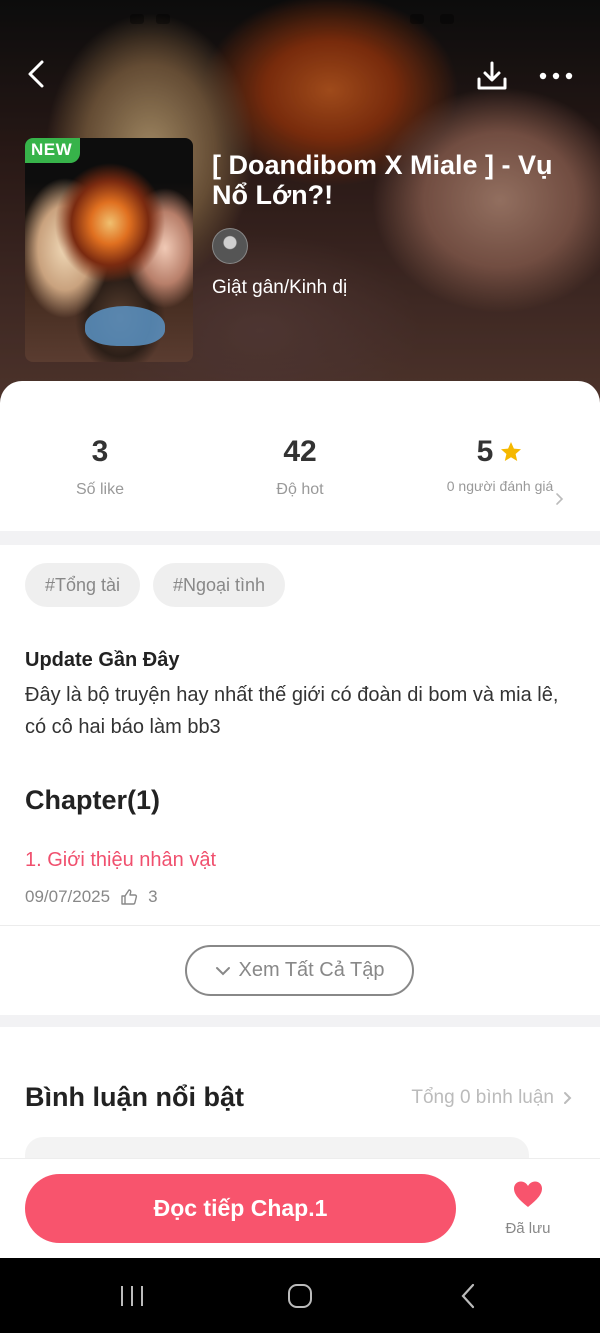 Image resolution: width=600 pixels, height=1333 pixels. Describe the element at coordinates (83, 585) in the screenshot. I see `tag-chip: #Tổng tài` at that location.